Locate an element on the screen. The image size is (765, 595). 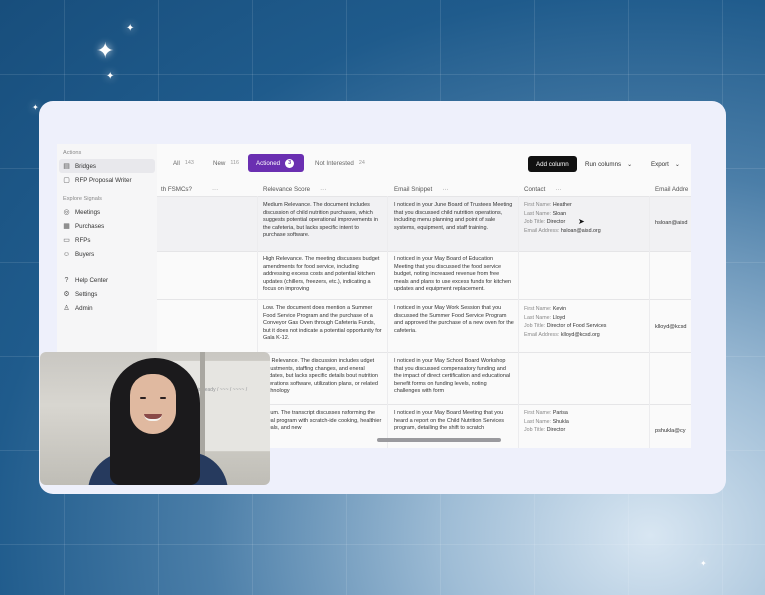
email-address-cell: hsloan@aisd is located at coordinates (671, 223).